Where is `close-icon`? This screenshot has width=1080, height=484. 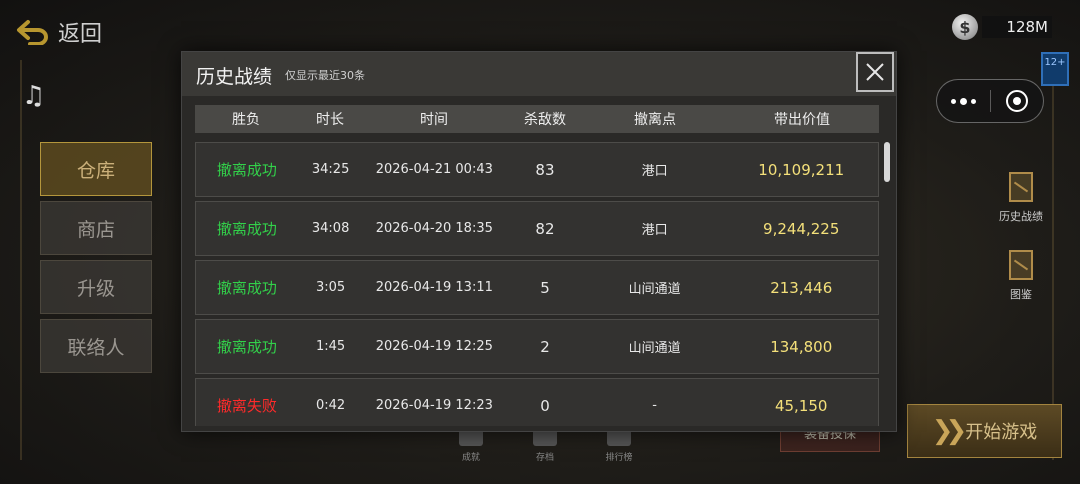 close-icon is located at coordinates (875, 72).